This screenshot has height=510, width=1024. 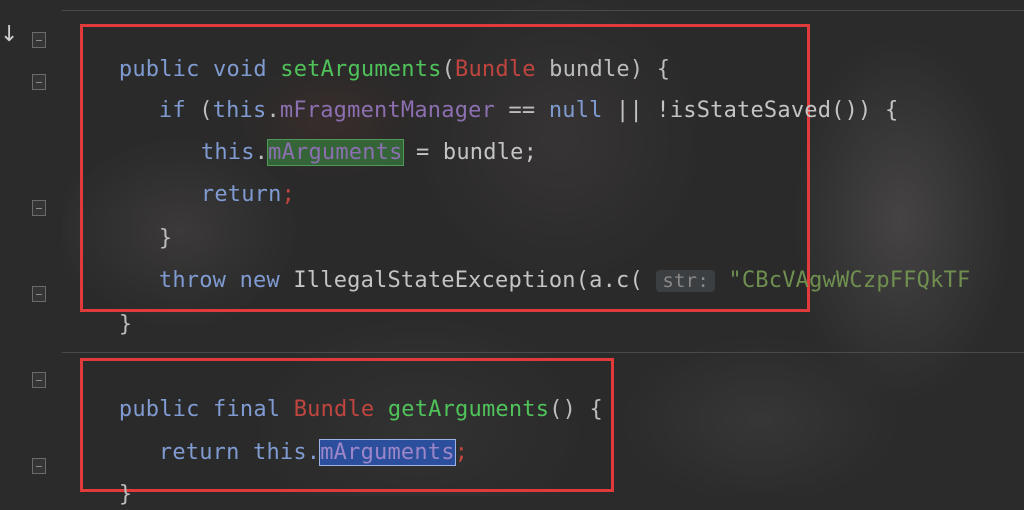 I want to click on keyword: throw, so click(x=192, y=280).